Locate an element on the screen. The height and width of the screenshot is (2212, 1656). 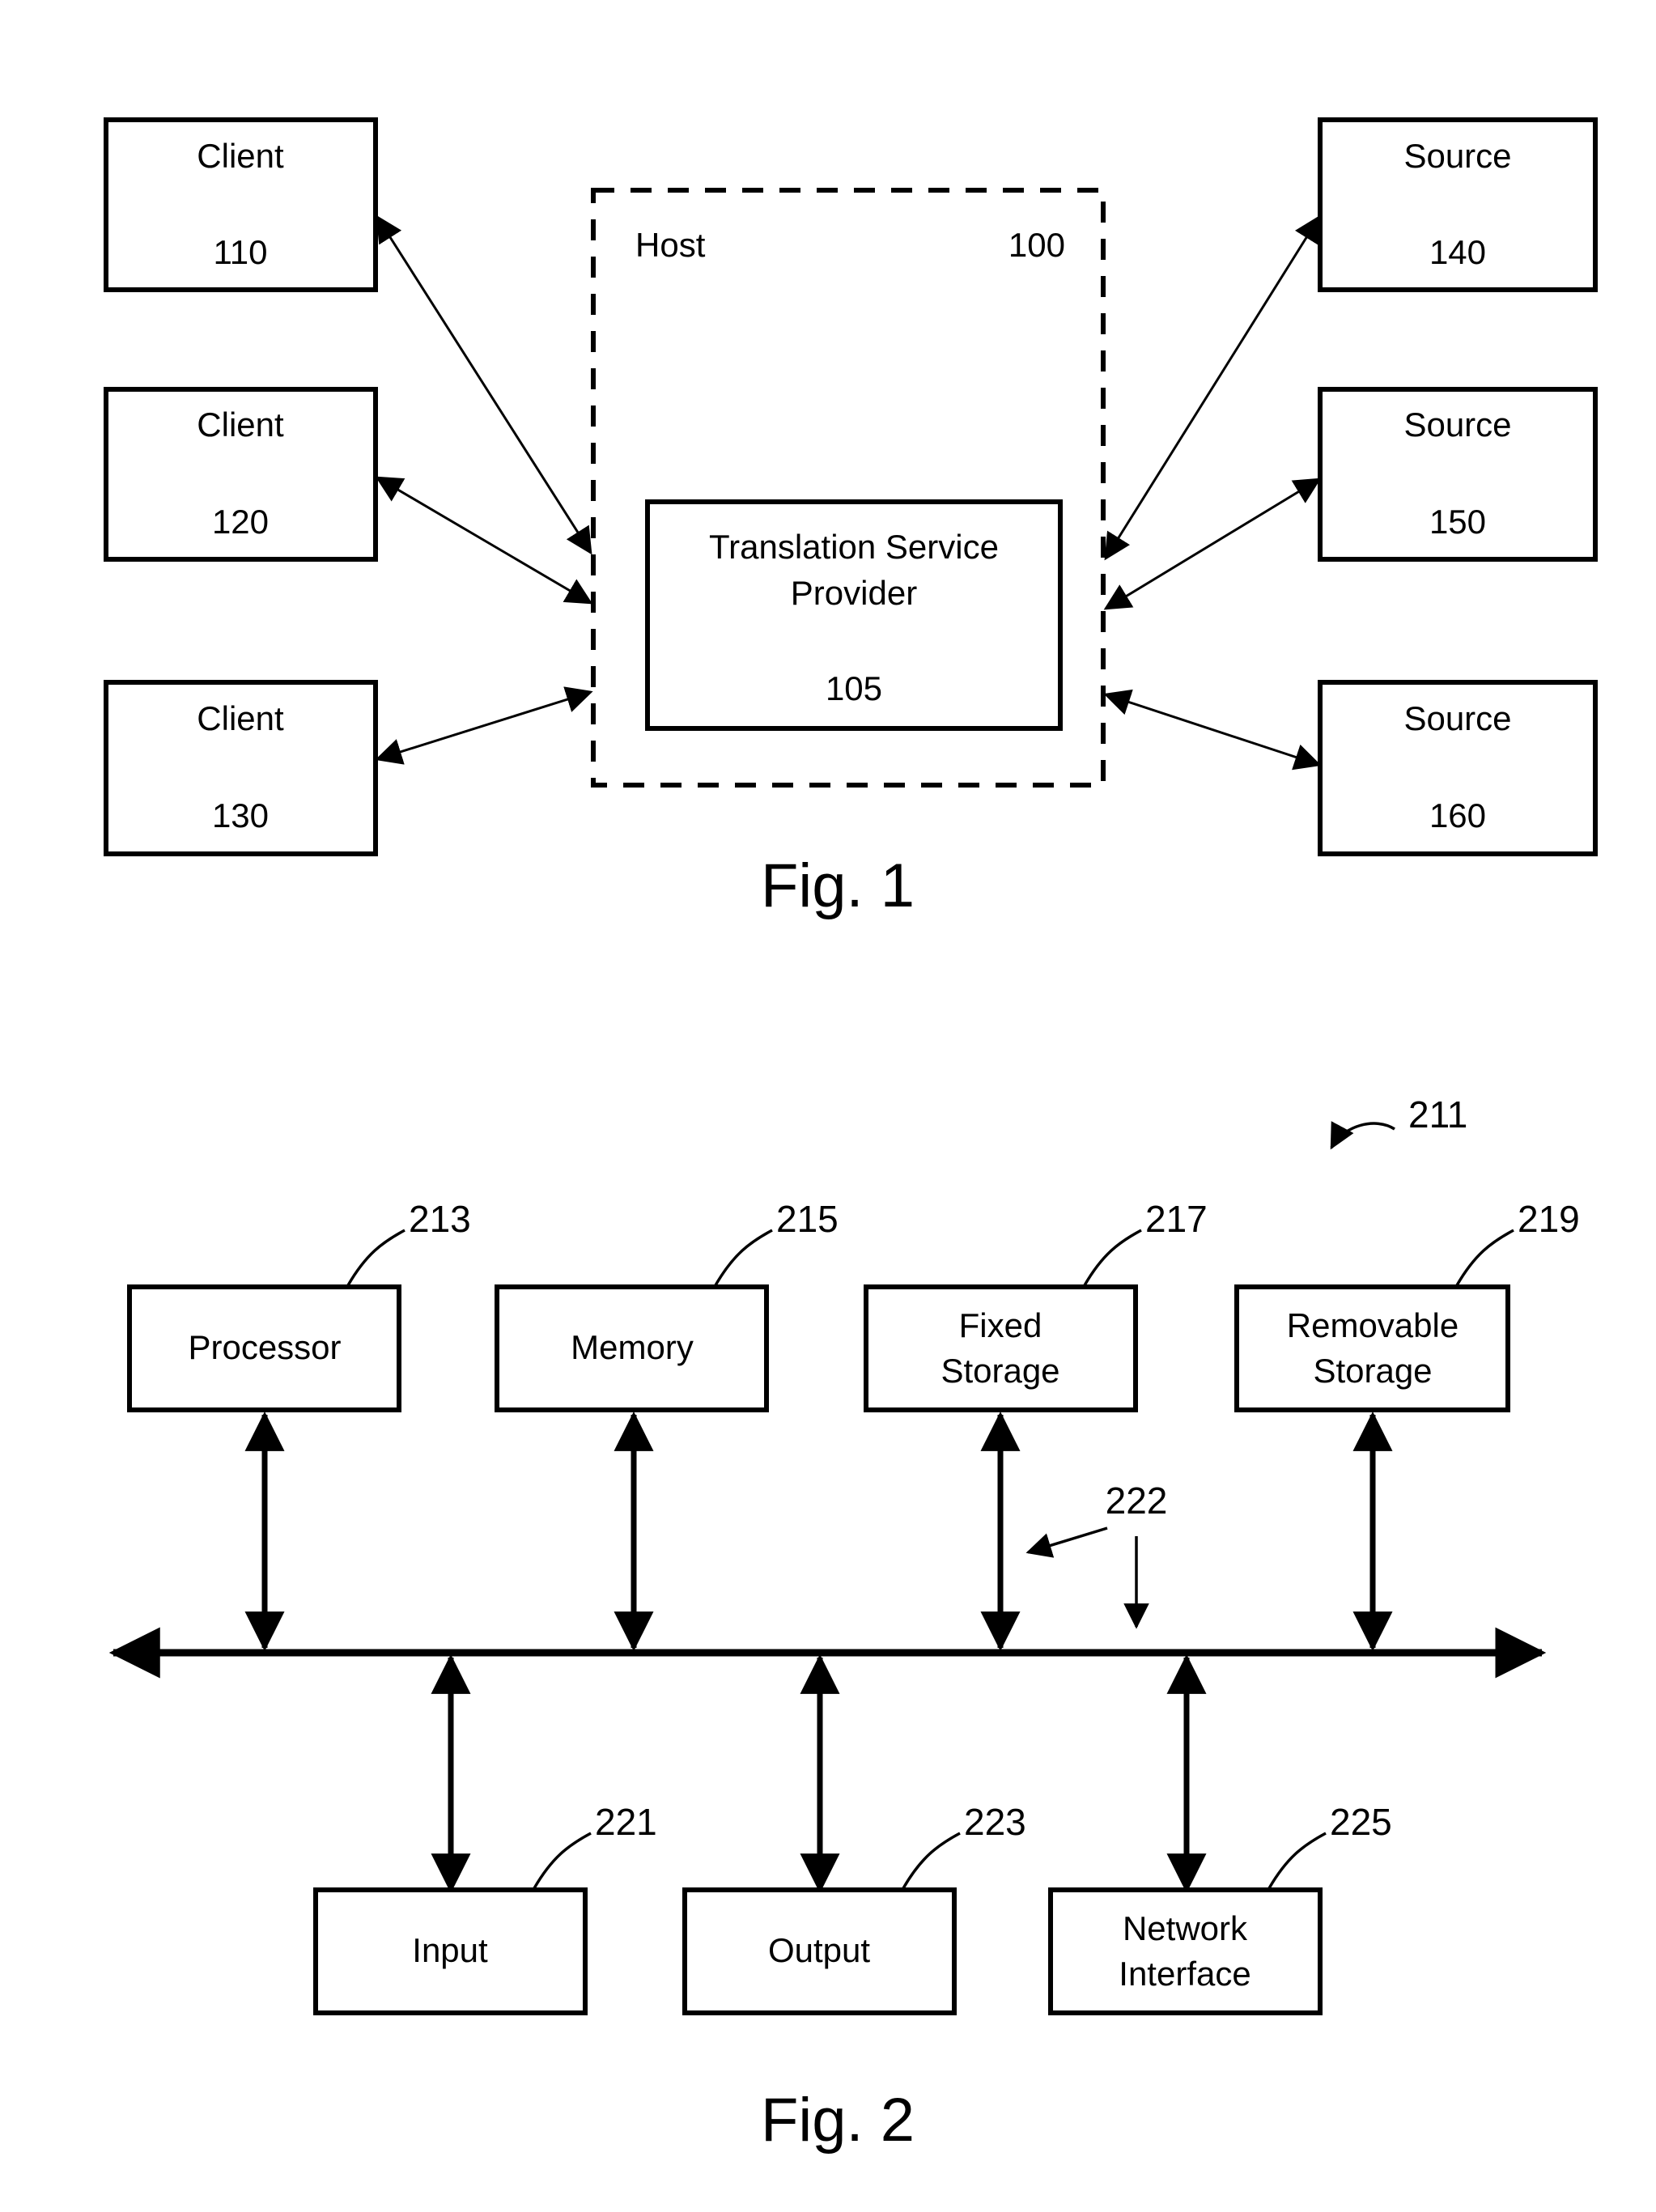
source-160-ref: 160 is located at coordinates (1457, 815).